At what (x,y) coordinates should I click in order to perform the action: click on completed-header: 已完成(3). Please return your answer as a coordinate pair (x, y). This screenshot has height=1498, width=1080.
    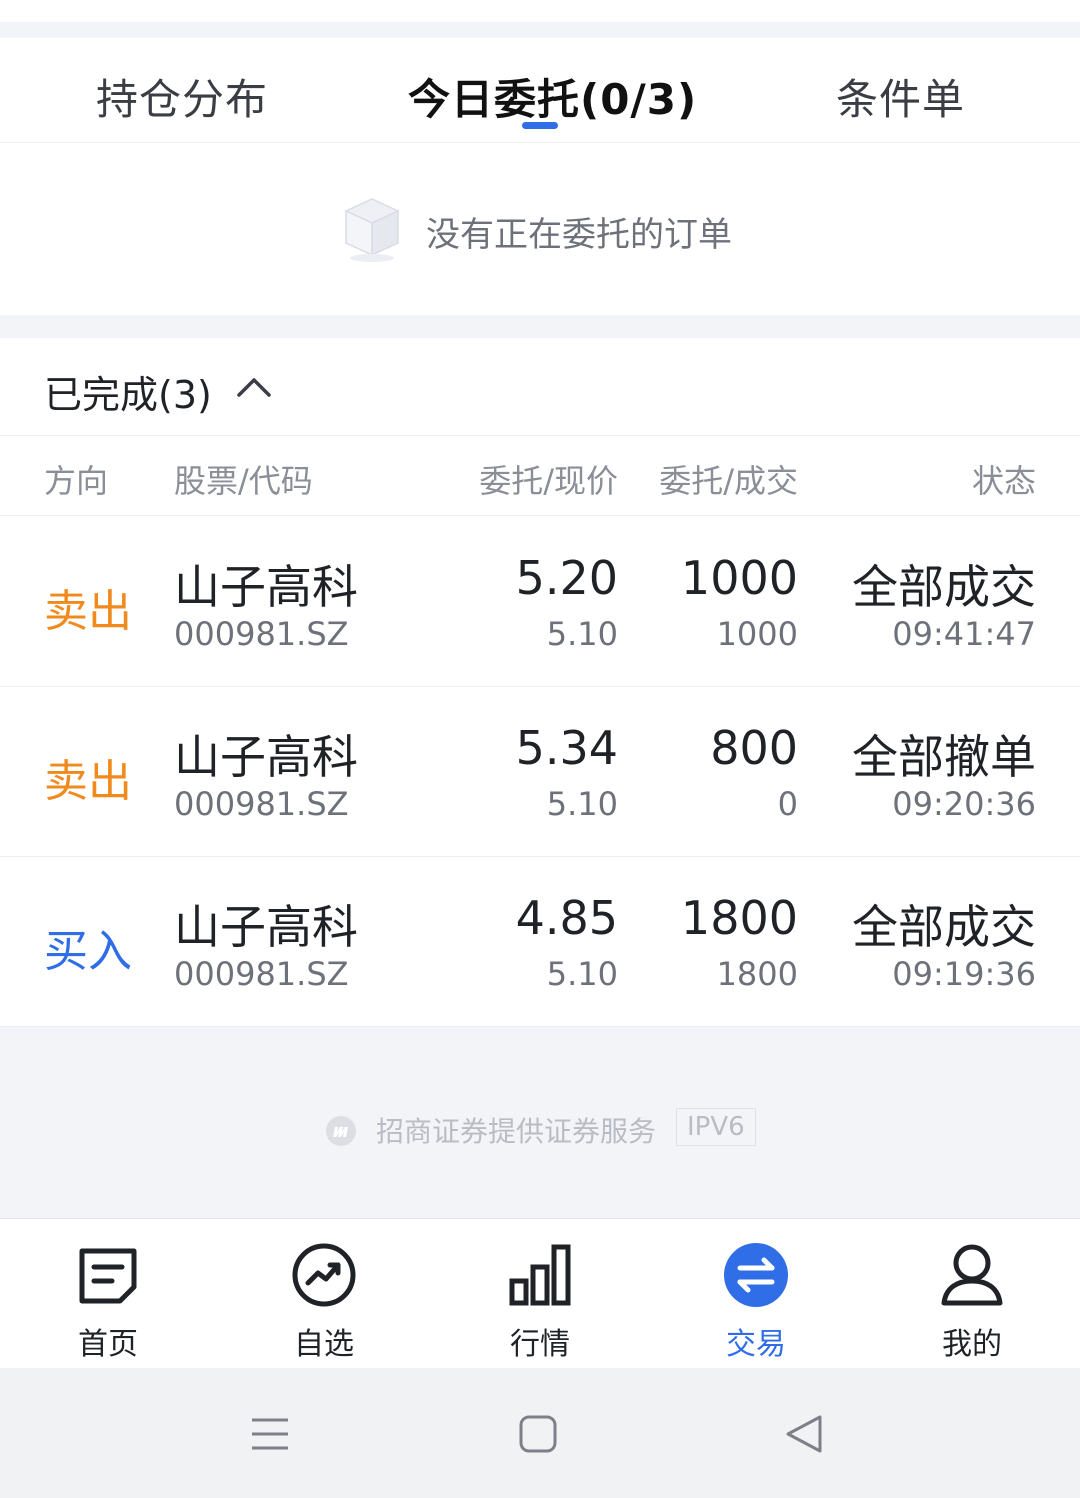
    Looking at the image, I should click on (540, 387).